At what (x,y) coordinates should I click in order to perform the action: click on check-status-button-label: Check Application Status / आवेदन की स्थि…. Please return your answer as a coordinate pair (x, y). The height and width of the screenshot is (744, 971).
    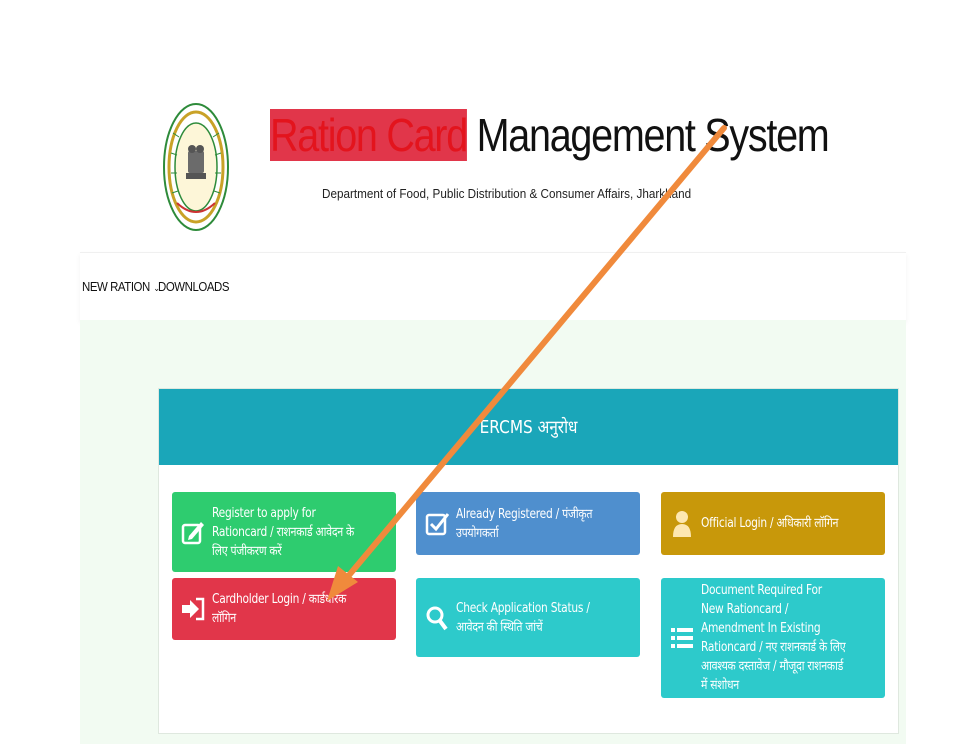
    Looking at the image, I should click on (523, 617).